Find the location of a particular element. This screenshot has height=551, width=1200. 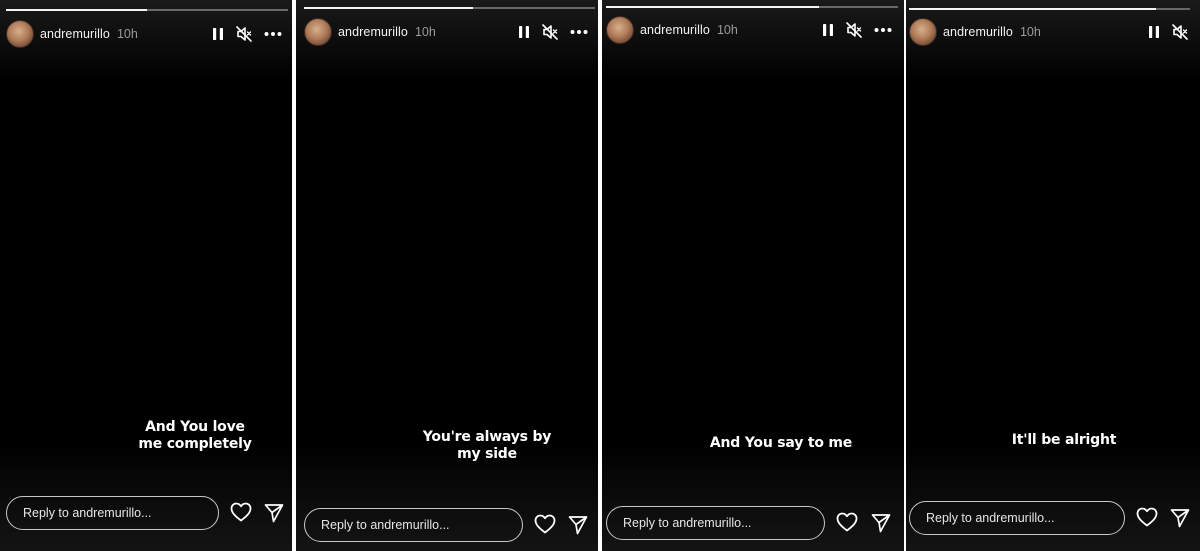

story-caption: It'll be alright is located at coordinates (1064, 440).